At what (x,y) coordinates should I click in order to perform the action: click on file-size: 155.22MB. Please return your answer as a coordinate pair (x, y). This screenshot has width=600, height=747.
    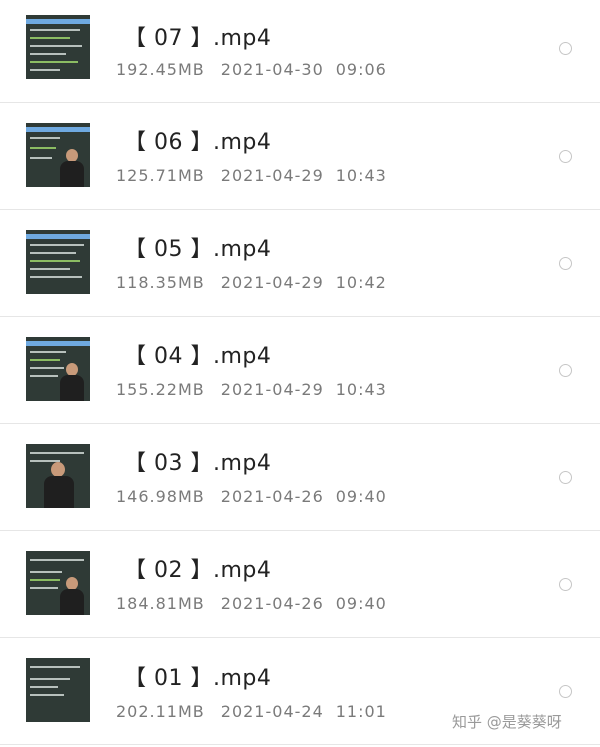
    Looking at the image, I should click on (160, 389).